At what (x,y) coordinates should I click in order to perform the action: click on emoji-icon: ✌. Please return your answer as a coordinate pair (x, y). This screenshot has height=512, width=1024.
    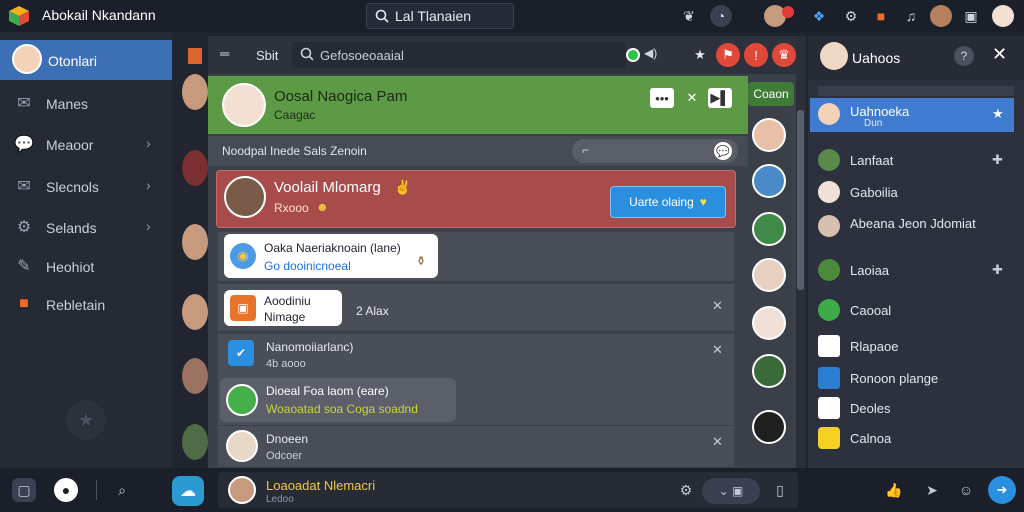
    Looking at the image, I should click on (403, 187).